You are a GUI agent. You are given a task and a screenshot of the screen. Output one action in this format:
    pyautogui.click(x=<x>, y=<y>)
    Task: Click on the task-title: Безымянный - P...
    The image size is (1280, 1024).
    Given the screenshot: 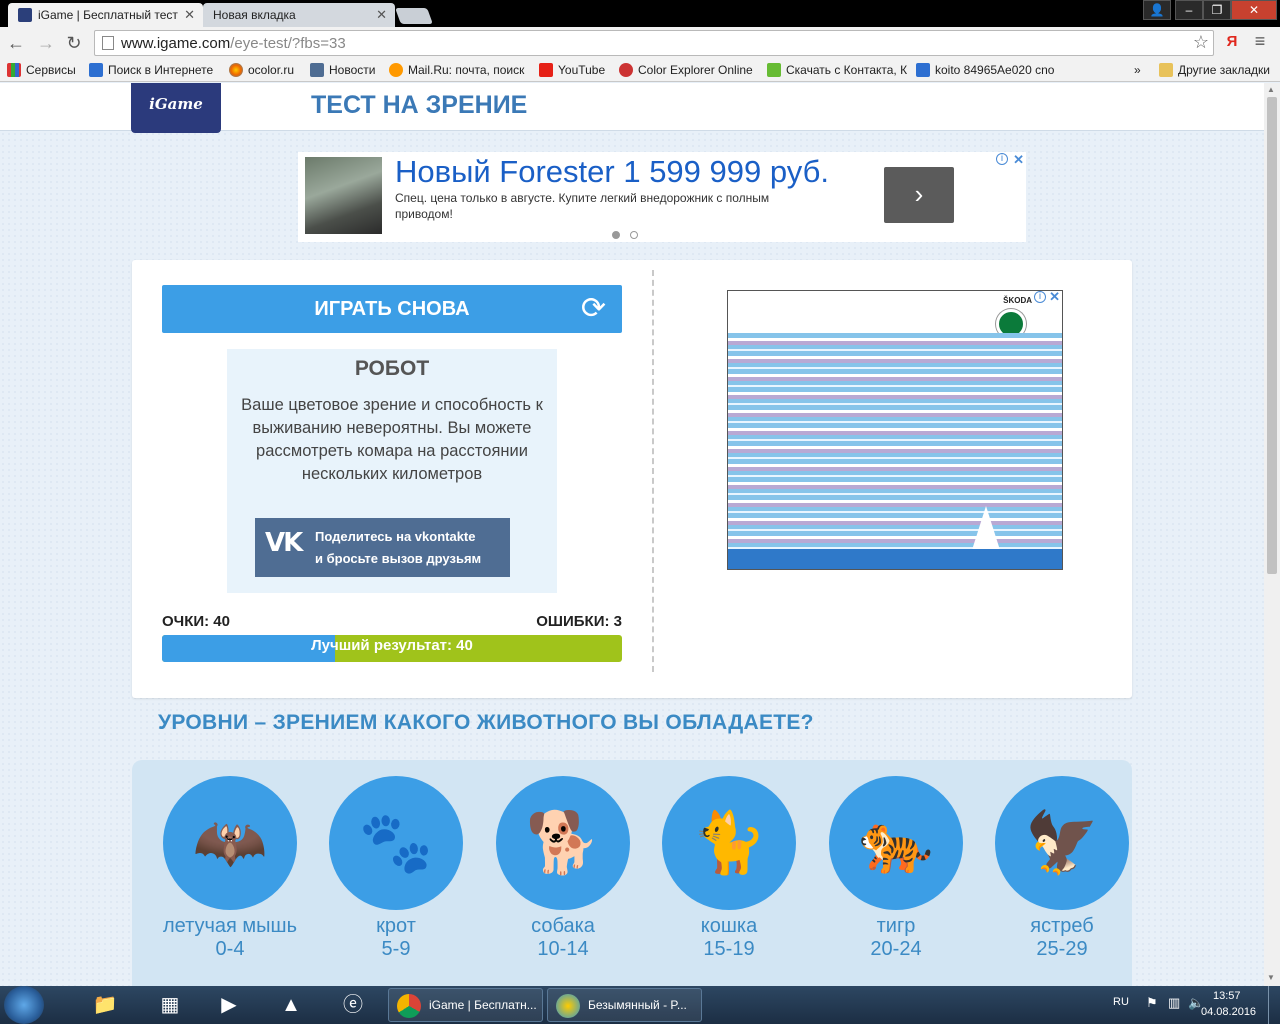 What is the action you would take?
    pyautogui.click(x=637, y=1005)
    